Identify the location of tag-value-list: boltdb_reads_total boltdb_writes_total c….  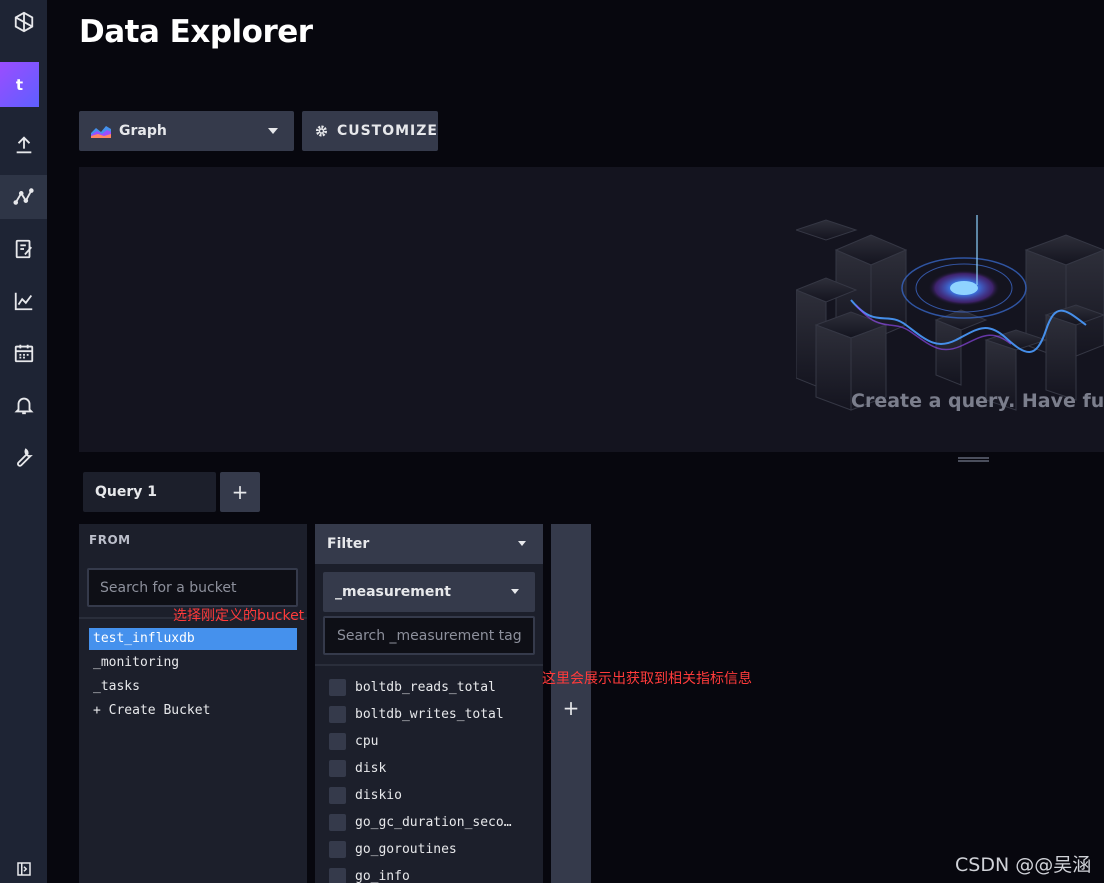
(434, 778).